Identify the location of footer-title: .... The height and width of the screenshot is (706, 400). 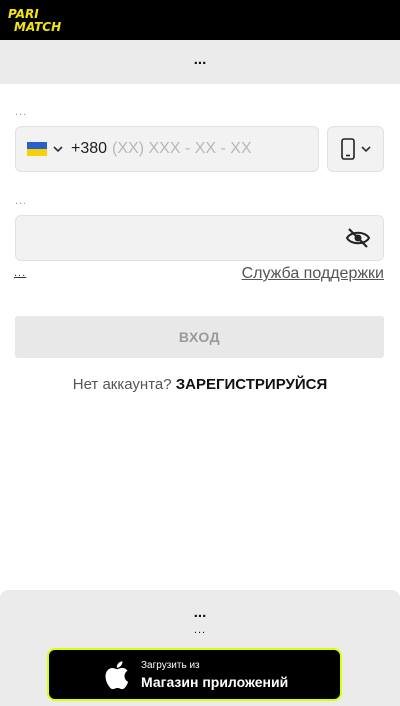
(200, 612).